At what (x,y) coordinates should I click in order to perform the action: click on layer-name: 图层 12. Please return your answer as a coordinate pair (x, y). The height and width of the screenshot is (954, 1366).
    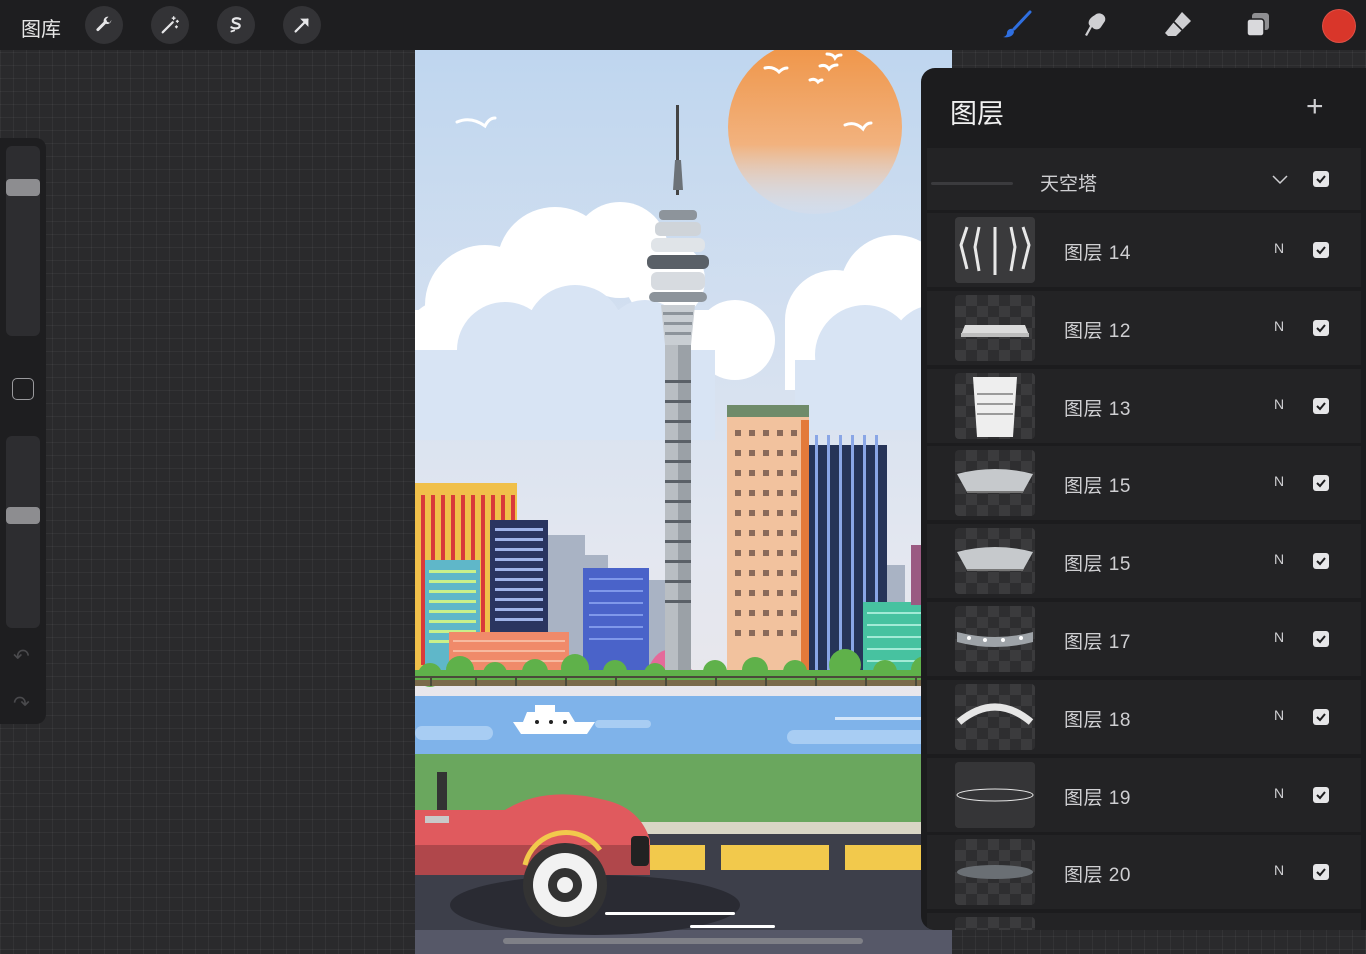
    Looking at the image, I should click on (1097, 331).